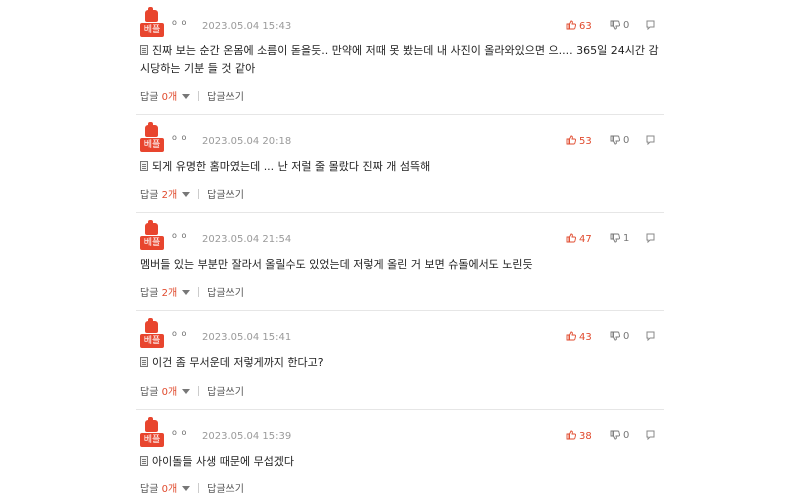 The width and height of the screenshot is (800, 502). What do you see at coordinates (585, 337) in the screenshot?
I see `like-count: 43` at bounding box center [585, 337].